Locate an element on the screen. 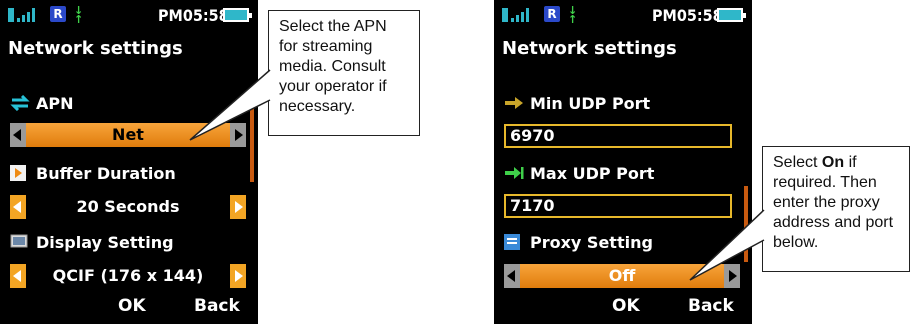  proxy-callout-pointer is located at coordinates (727, 245).